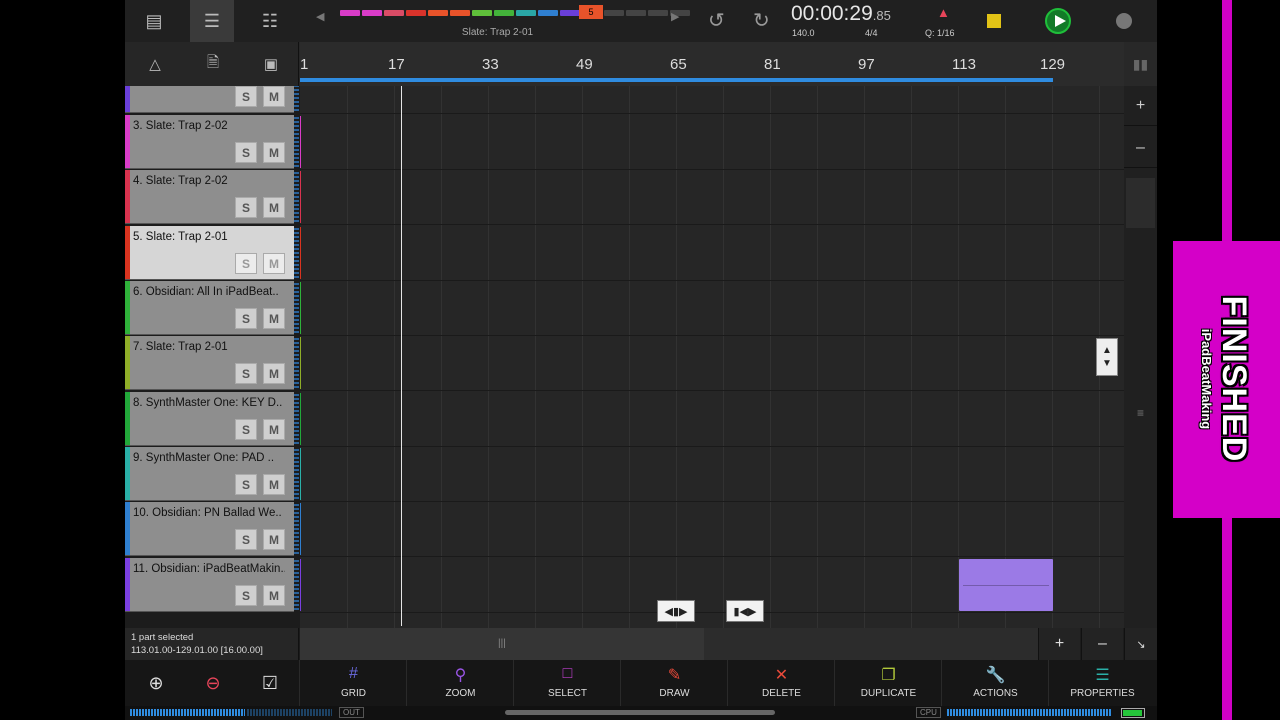 This screenshot has height=720, width=1280. I want to click on song-position-strip: ◀ 5 ▶ Slate: Trap 2-01, so click(497, 21).